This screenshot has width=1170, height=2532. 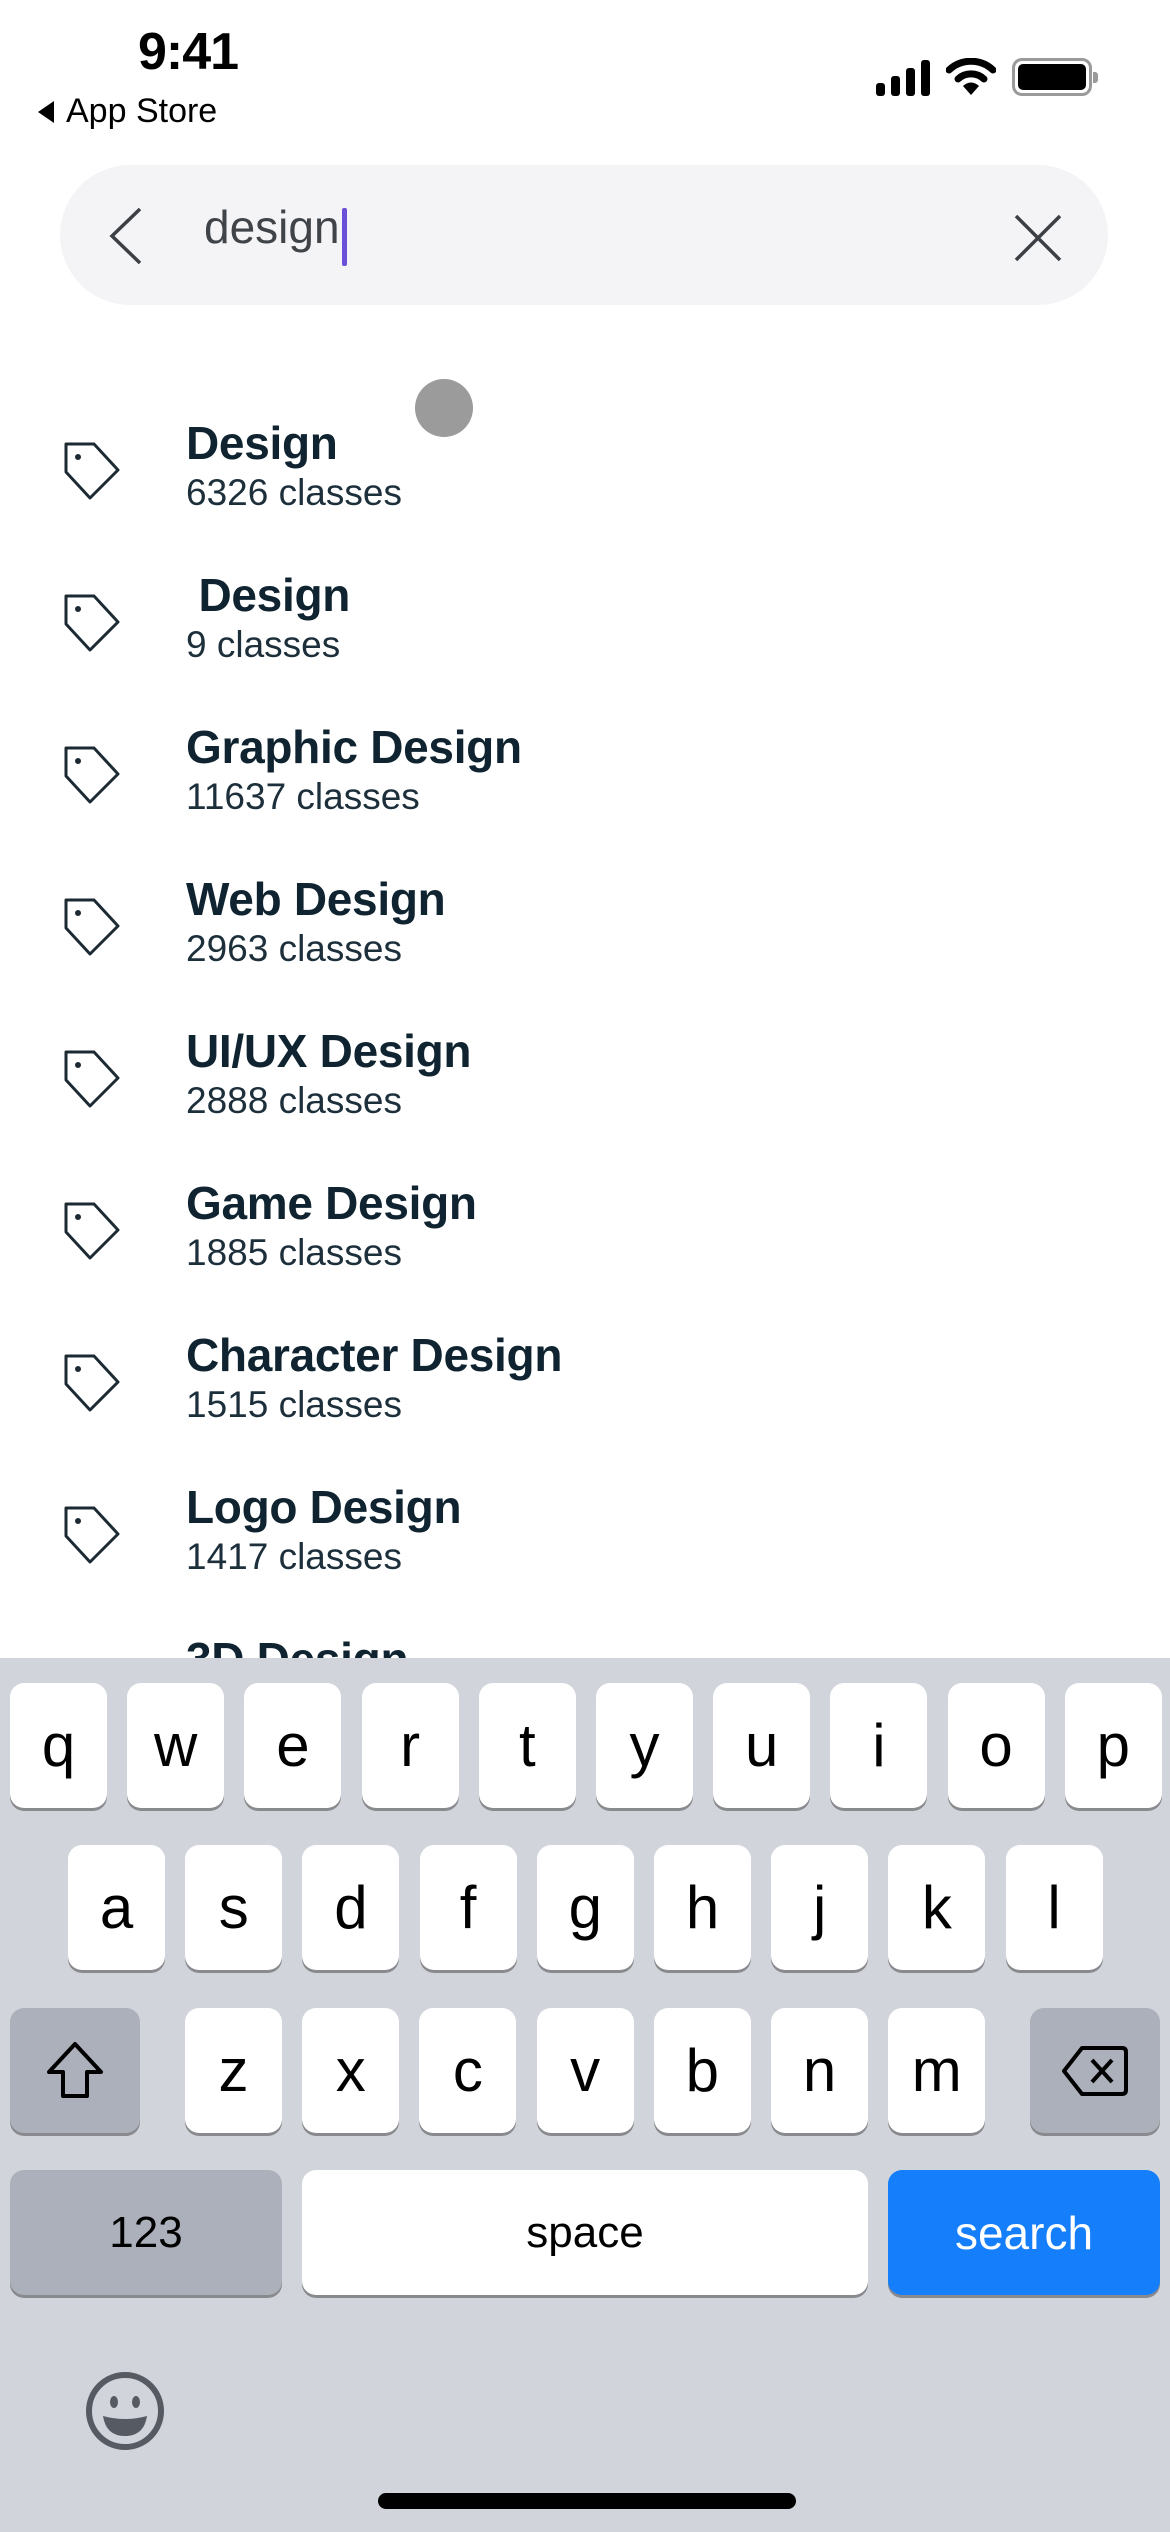 What do you see at coordinates (585, 1246) in the screenshot?
I see `suggestion-row: Game Design 1885 classes` at bounding box center [585, 1246].